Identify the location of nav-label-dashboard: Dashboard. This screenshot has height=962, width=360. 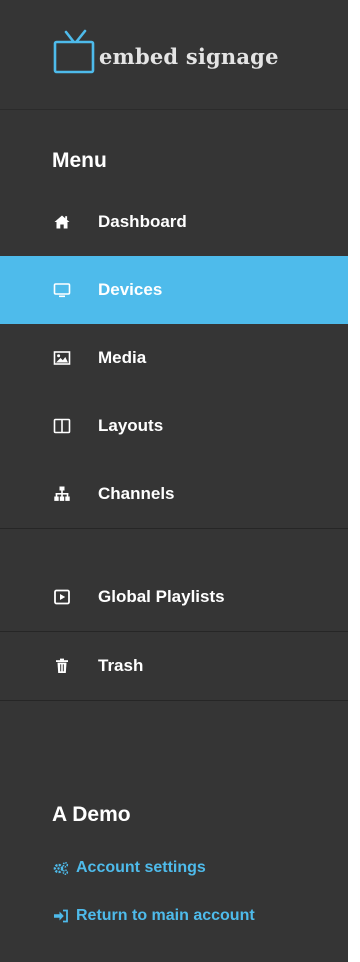
(142, 221).